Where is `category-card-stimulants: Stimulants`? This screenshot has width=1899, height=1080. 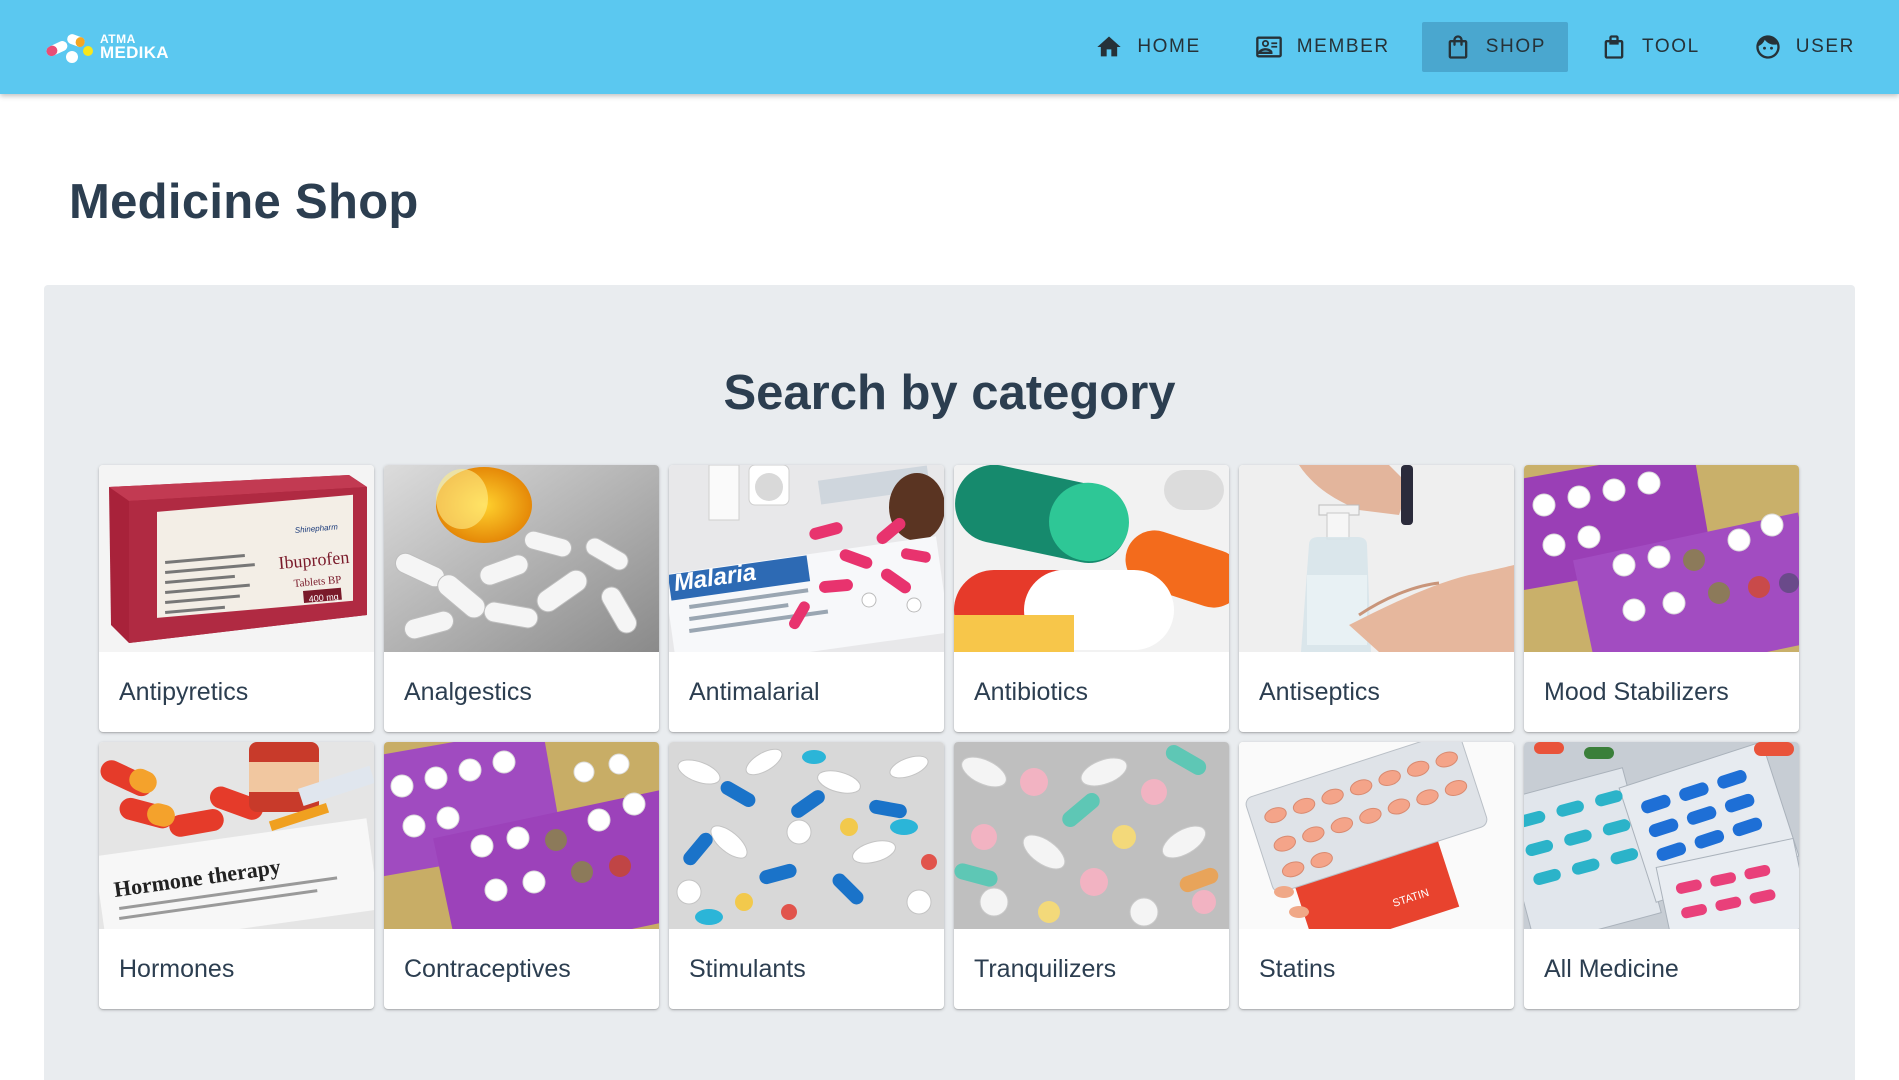
category-card-stimulants: Stimulants is located at coordinates (806, 875).